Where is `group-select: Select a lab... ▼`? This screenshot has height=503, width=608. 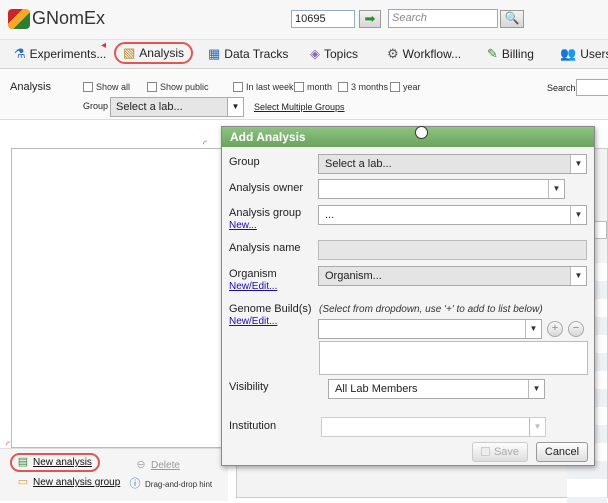
group-select: Select a lab... ▼ is located at coordinates (177, 107).